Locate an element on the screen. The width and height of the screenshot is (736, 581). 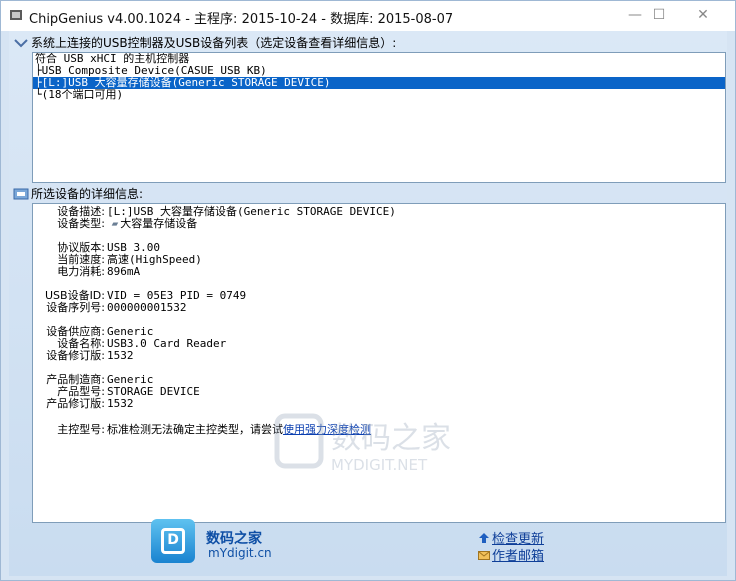
author-email-link: 作者邮箱 is located at coordinates (511, 554).